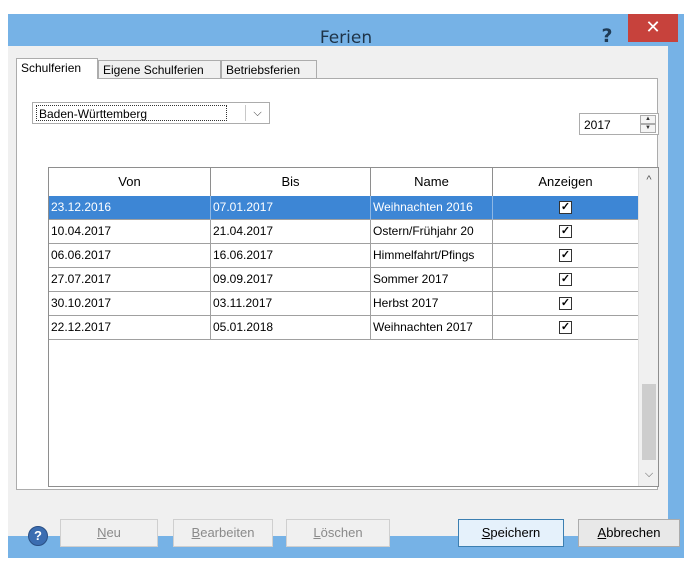 The height and width of the screenshot is (561, 686). I want to click on cell-name: Sommer 2017, so click(432, 280).